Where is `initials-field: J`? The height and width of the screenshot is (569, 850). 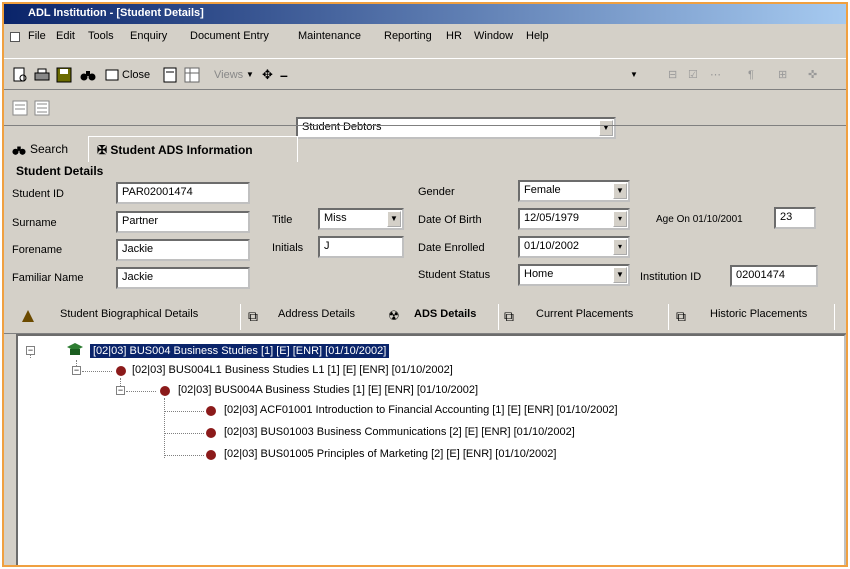
initials-field: J is located at coordinates (361, 247).